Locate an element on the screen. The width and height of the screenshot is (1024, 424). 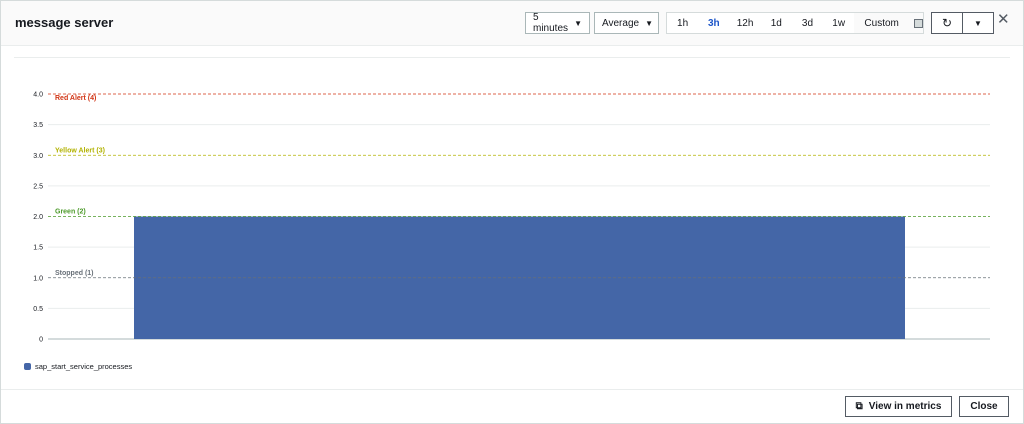
view-in-metrics-button: ⧉ View in metrics is located at coordinates (898, 406).